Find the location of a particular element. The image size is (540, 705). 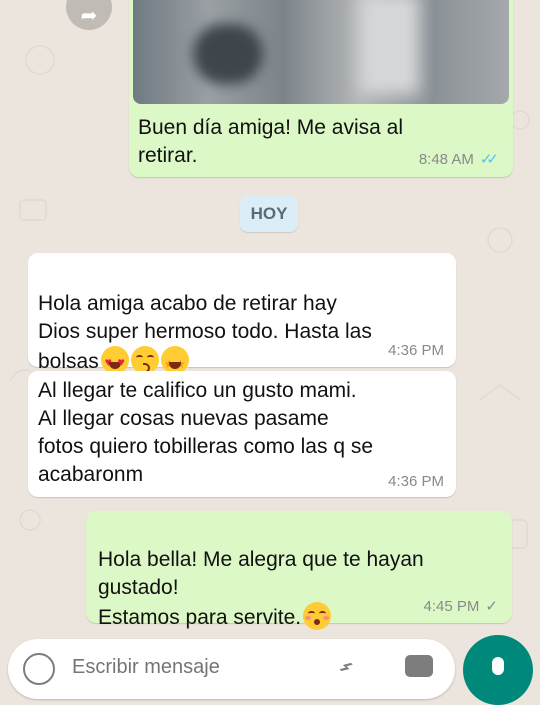

message-composer: ⌁ is located at coordinates (231, 669).